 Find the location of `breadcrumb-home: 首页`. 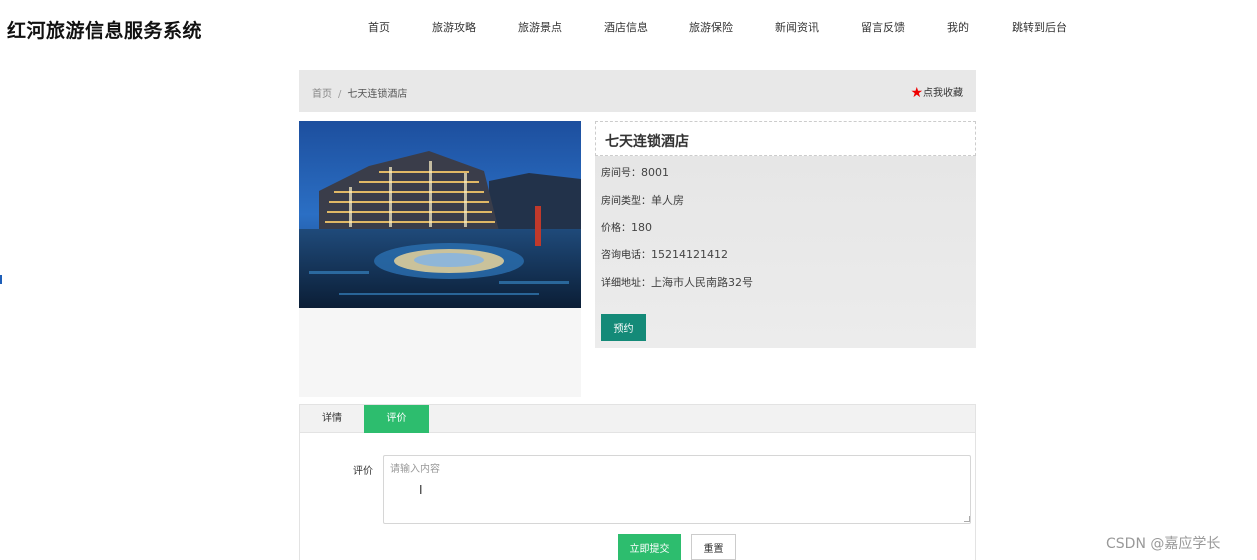

breadcrumb-home: 首页 is located at coordinates (322, 94).